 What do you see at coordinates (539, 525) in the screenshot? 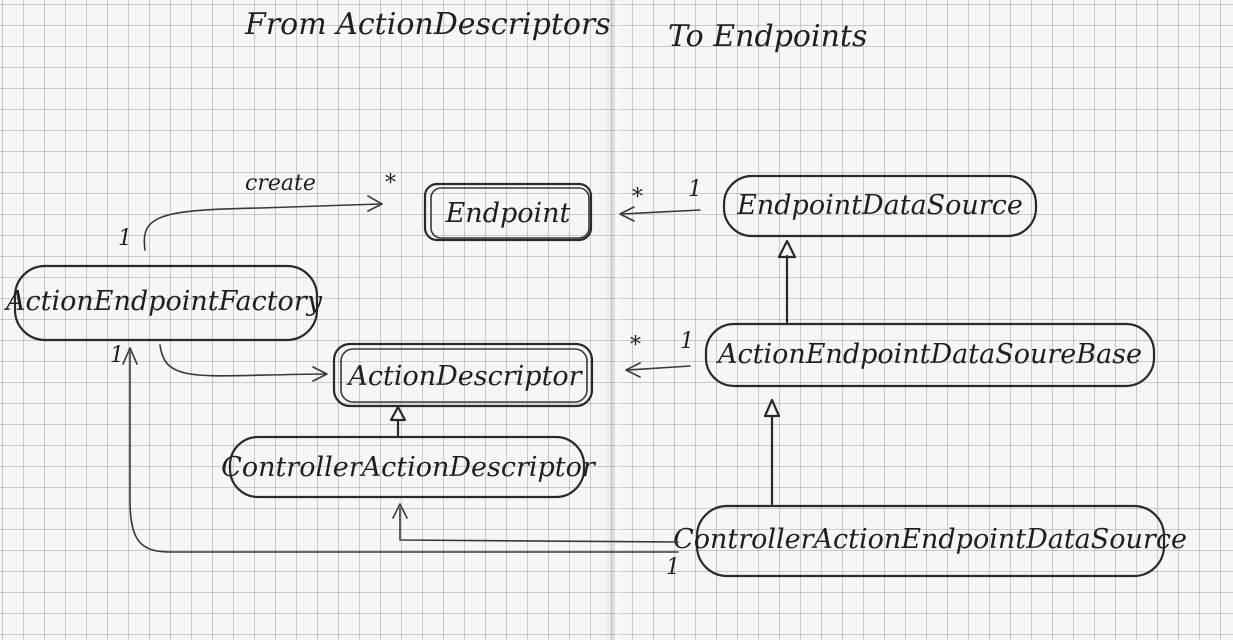
I see `caeds-cad-line` at bounding box center [539, 525].